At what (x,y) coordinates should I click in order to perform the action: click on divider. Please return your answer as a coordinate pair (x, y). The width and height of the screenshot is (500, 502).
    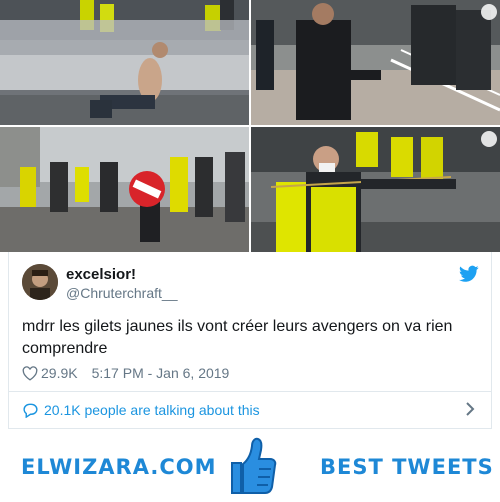
    Looking at the image, I should click on (250, 391).